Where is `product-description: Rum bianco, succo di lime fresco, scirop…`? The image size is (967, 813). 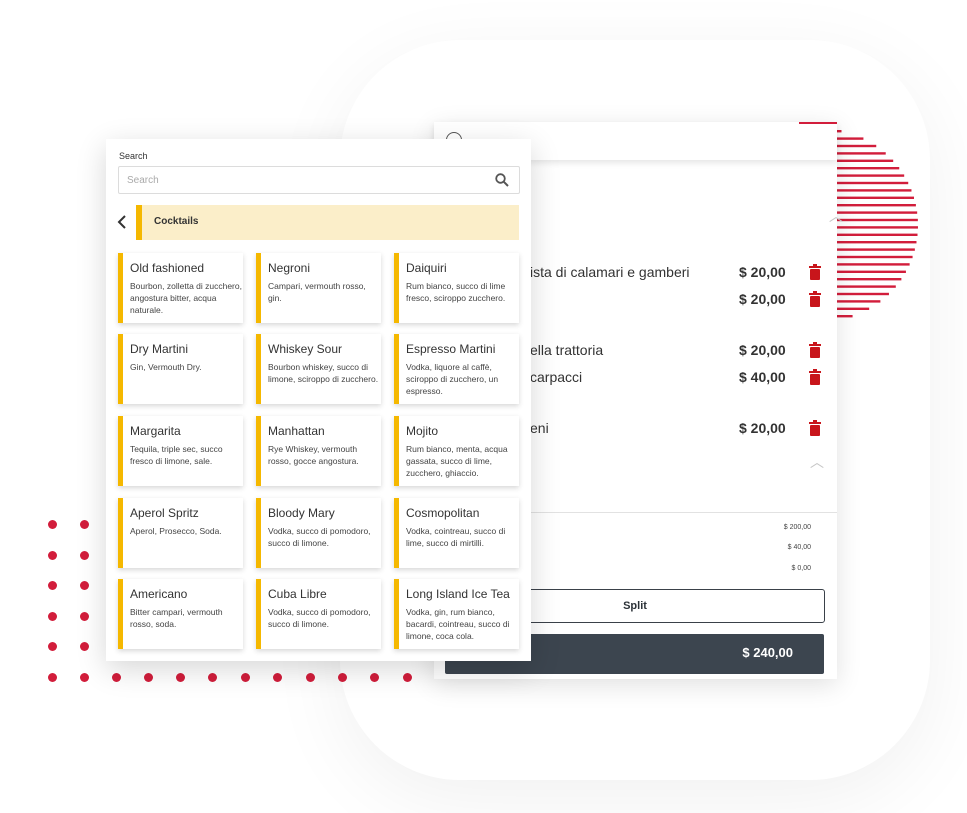
product-description: Rum bianco, succo di lime fresco, scirop… is located at coordinates (456, 292).